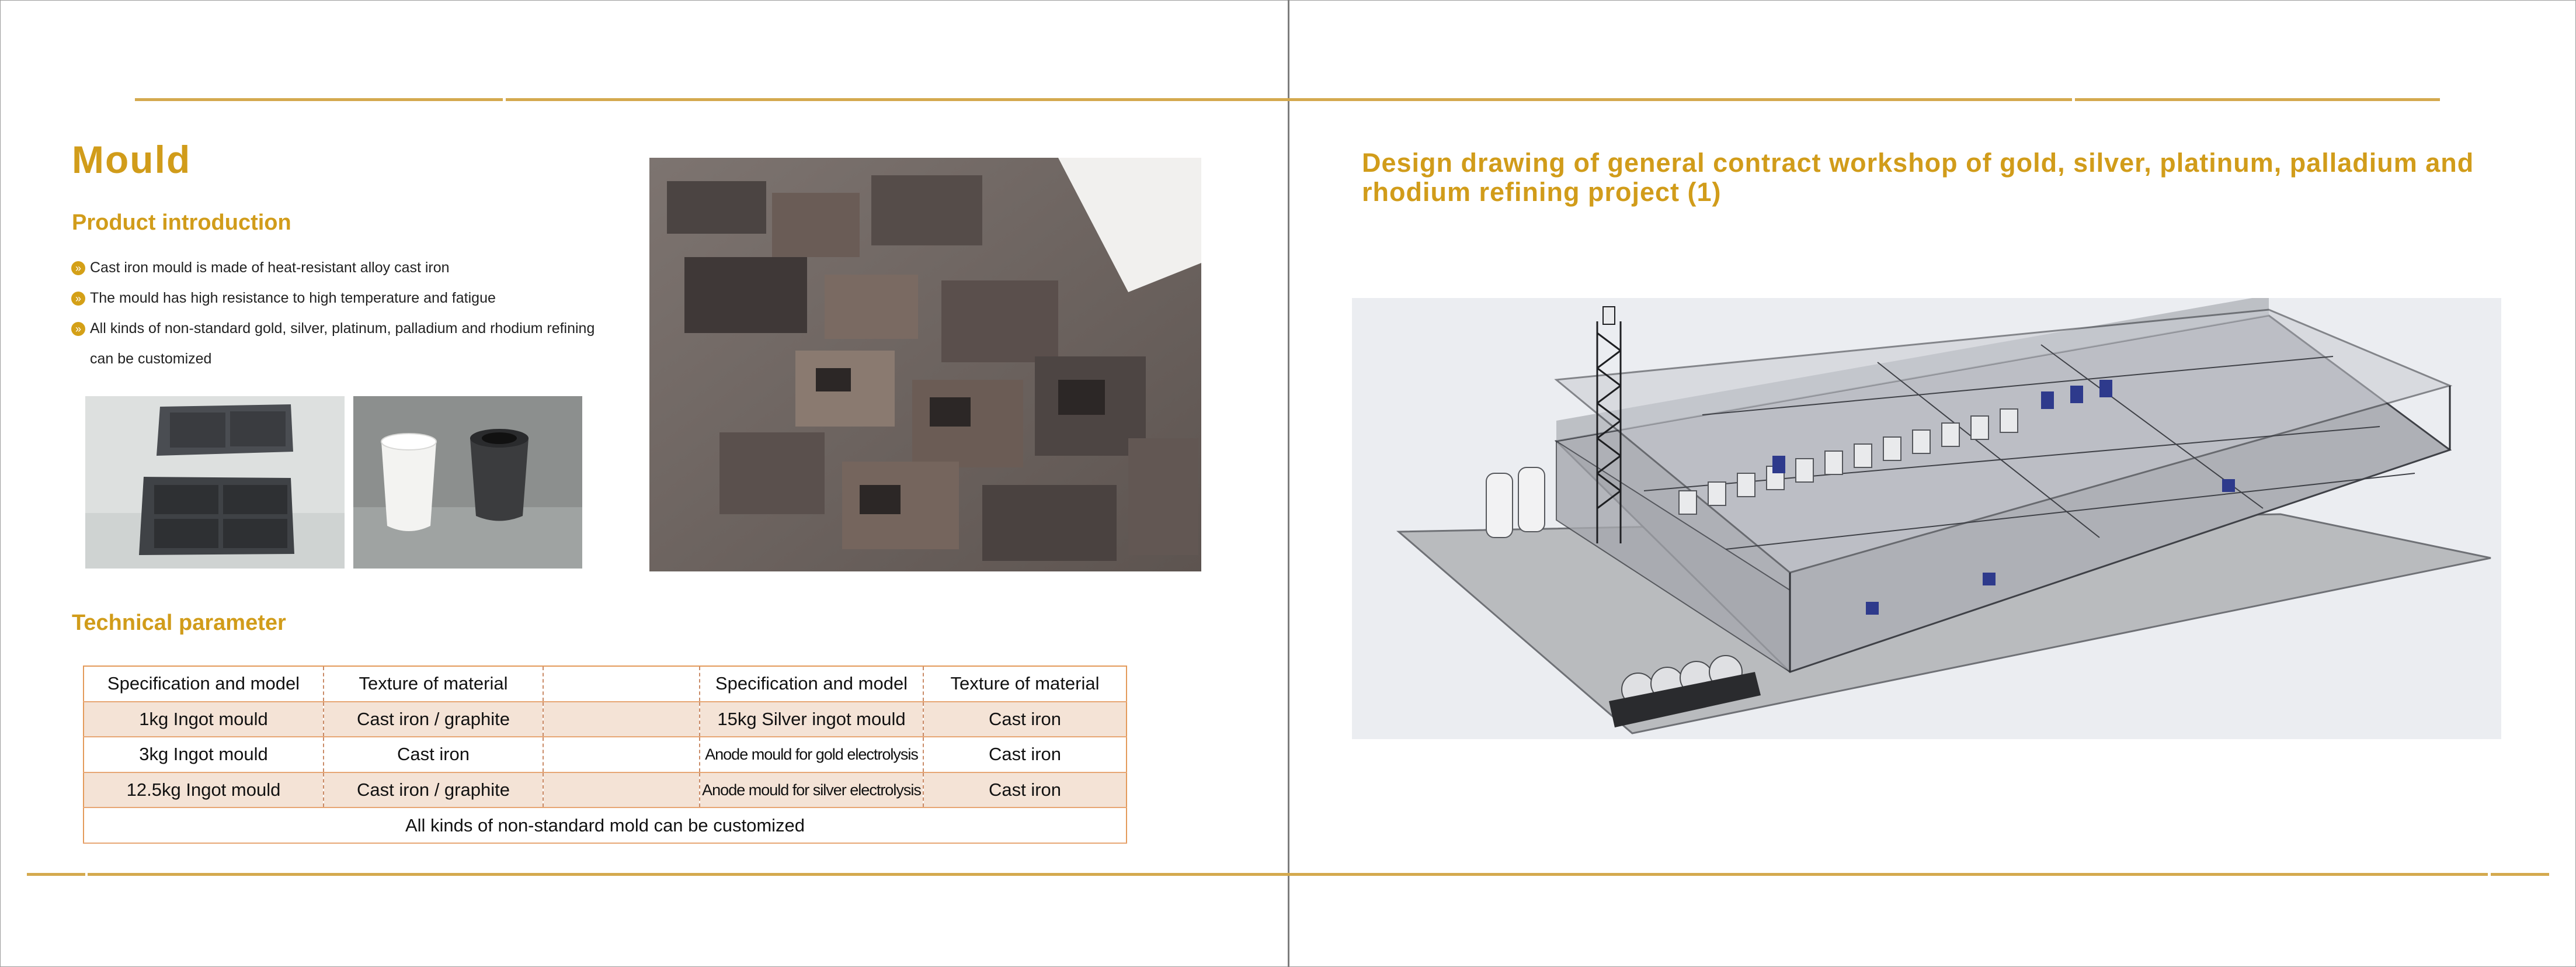 Image resolution: width=2576 pixels, height=967 pixels. I want to click on table-cell: 3kg Ingot mould, so click(204, 755).